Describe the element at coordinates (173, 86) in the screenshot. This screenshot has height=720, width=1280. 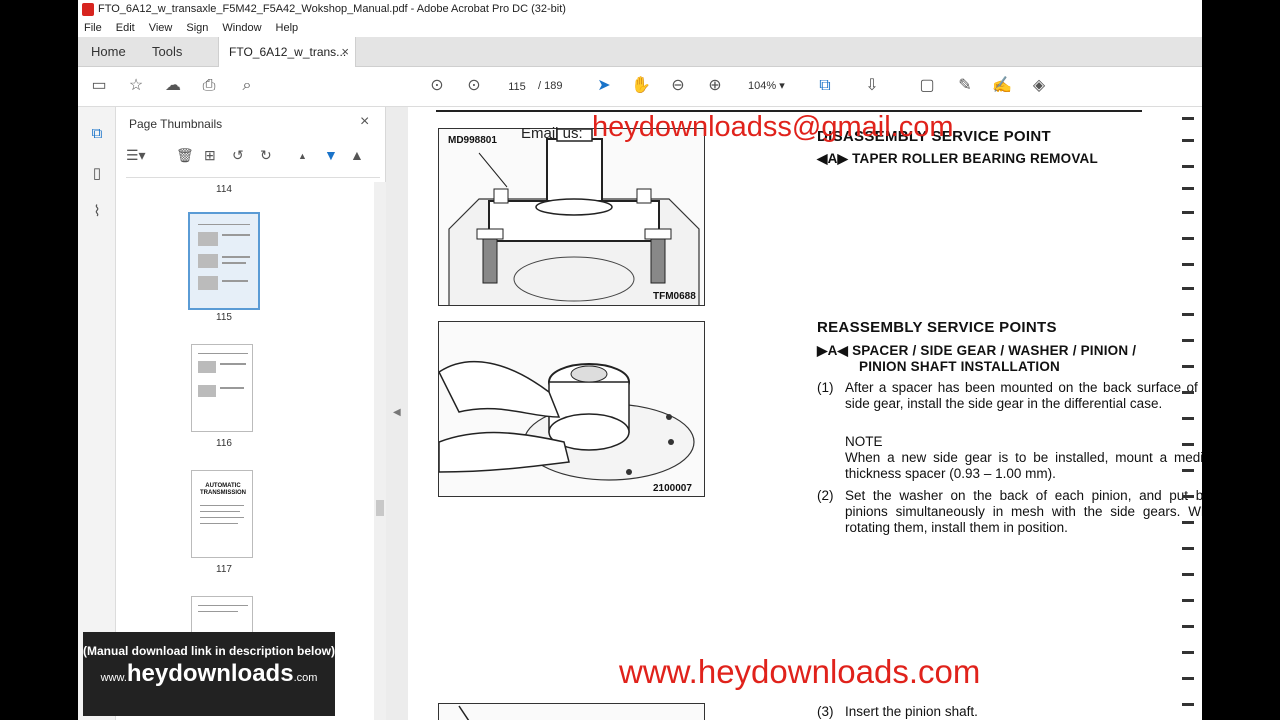
I see `upload-cloud-icon: ☁` at that location.